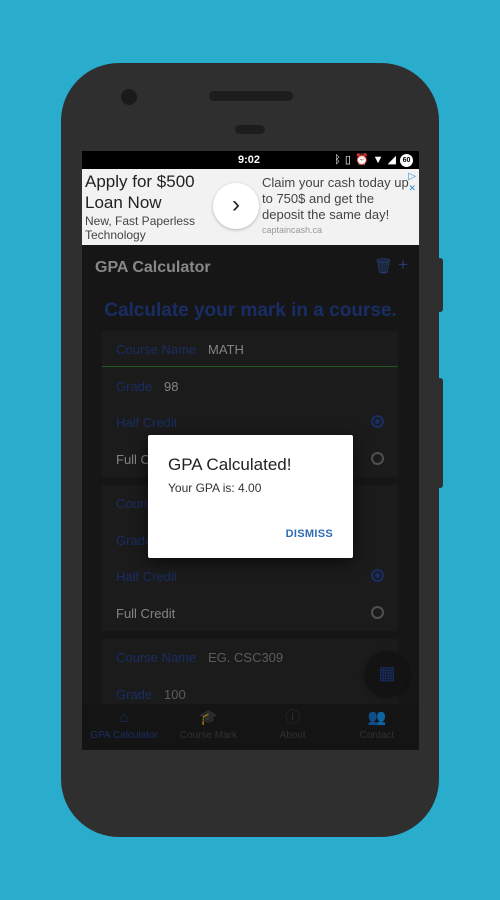  Describe the element at coordinates (412, 176) in the screenshot. I see `ad-choices-icon: ▷` at that location.